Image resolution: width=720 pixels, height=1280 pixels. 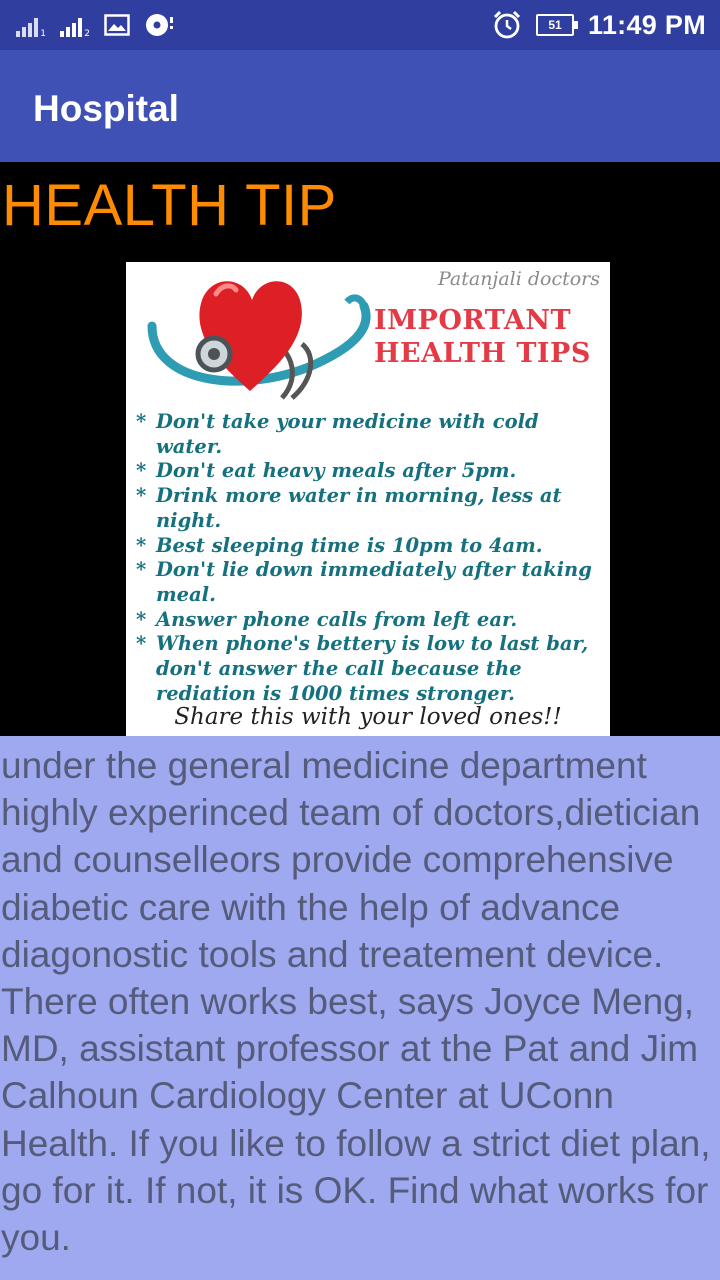 I want to click on status-icons-left: 1 2, so click(x=97, y=25).